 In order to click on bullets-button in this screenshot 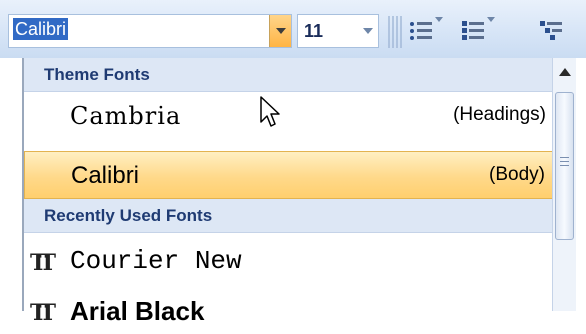, I will do `click(426, 31)`.